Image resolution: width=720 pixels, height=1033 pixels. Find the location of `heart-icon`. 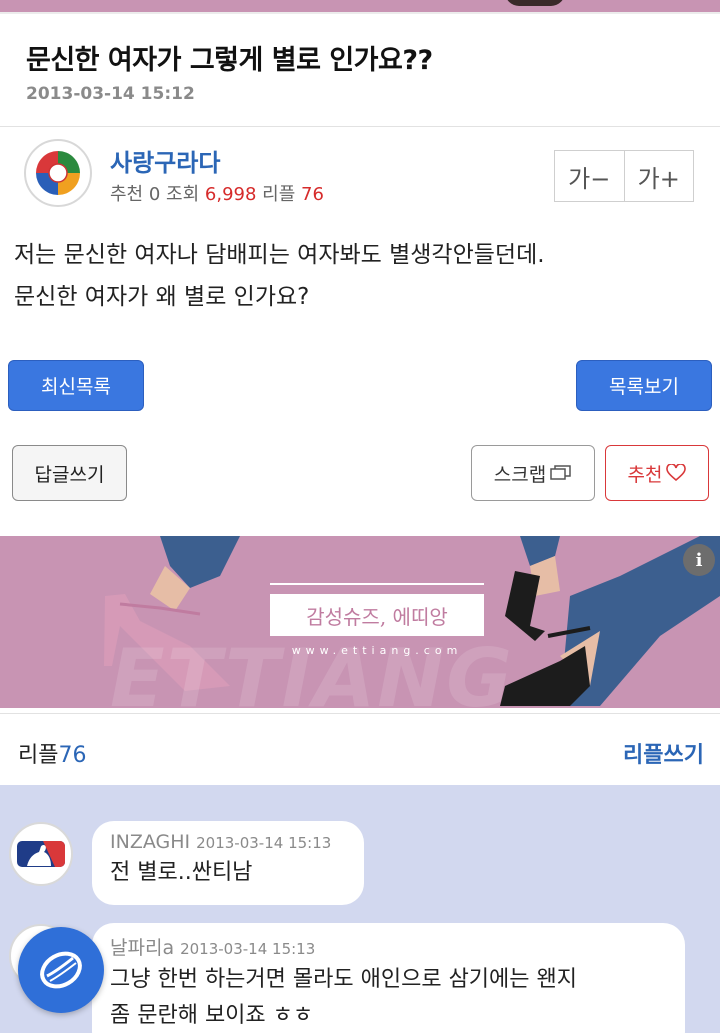

heart-icon is located at coordinates (676, 473).